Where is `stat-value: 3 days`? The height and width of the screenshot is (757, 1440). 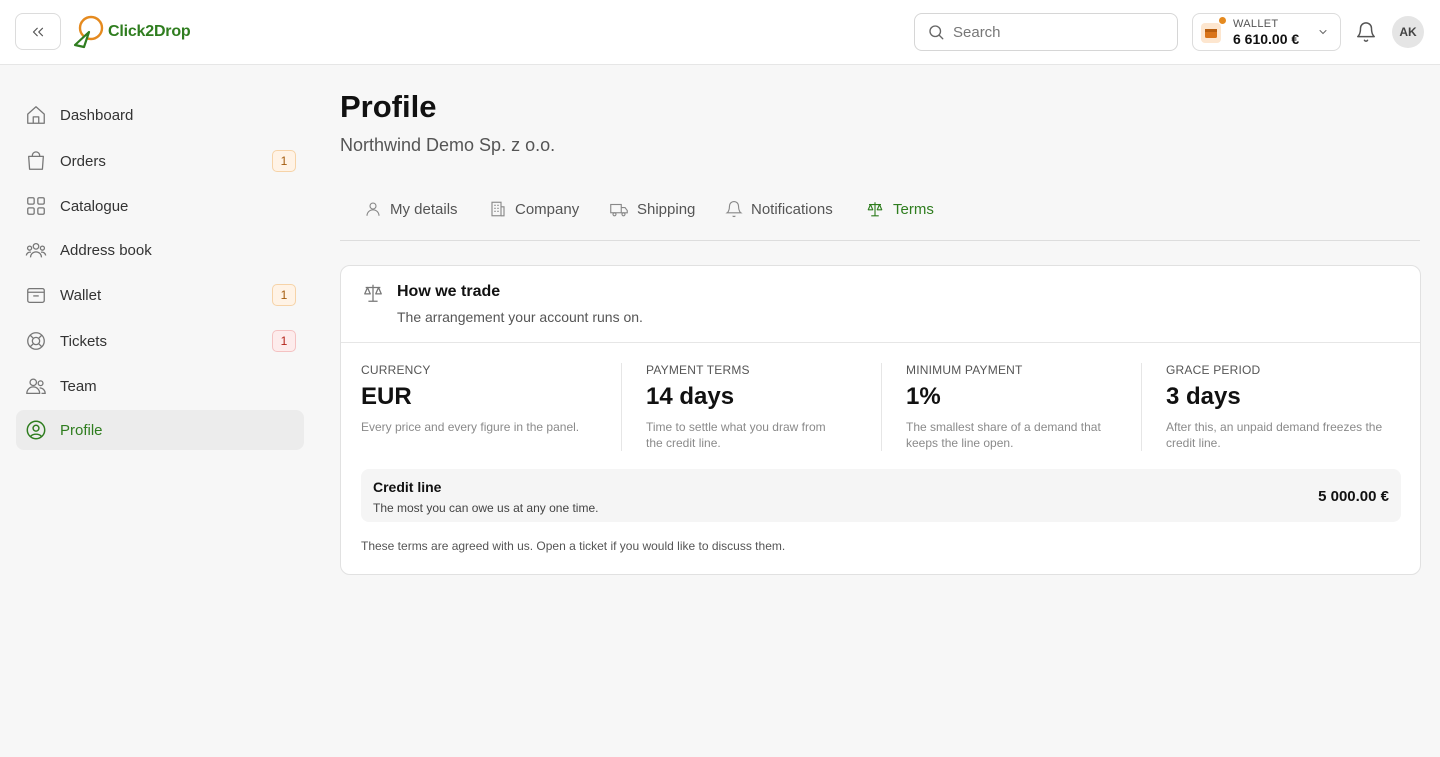
stat-value: 3 days is located at coordinates (1203, 396).